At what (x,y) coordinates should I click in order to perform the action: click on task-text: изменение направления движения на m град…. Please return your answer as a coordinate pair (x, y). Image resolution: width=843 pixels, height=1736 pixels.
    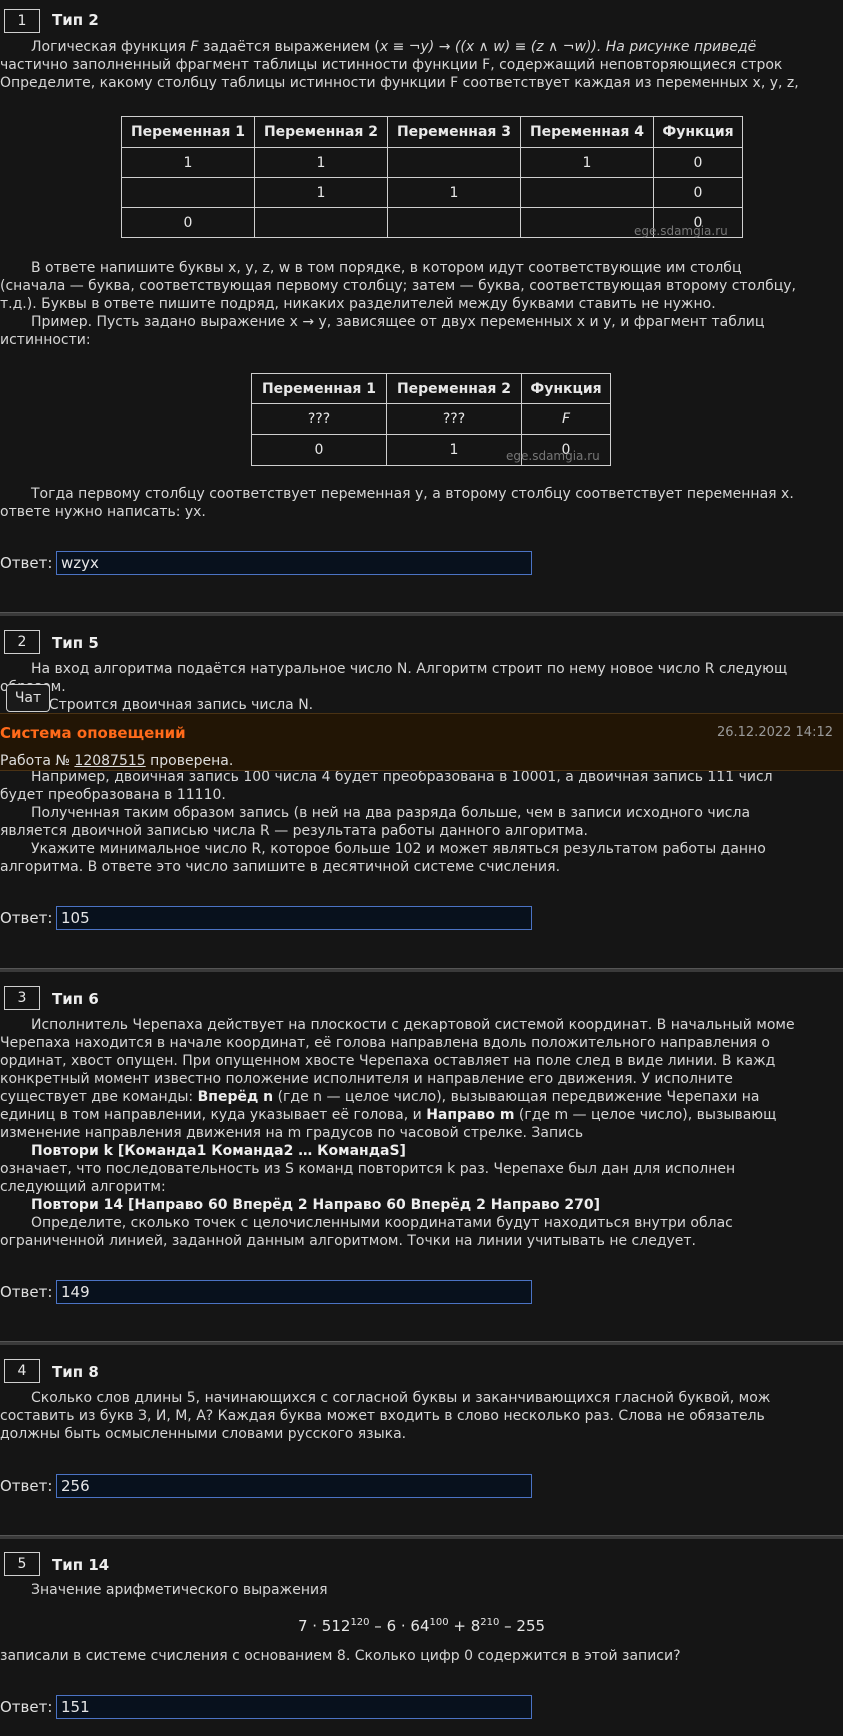
    Looking at the image, I should click on (292, 1133).